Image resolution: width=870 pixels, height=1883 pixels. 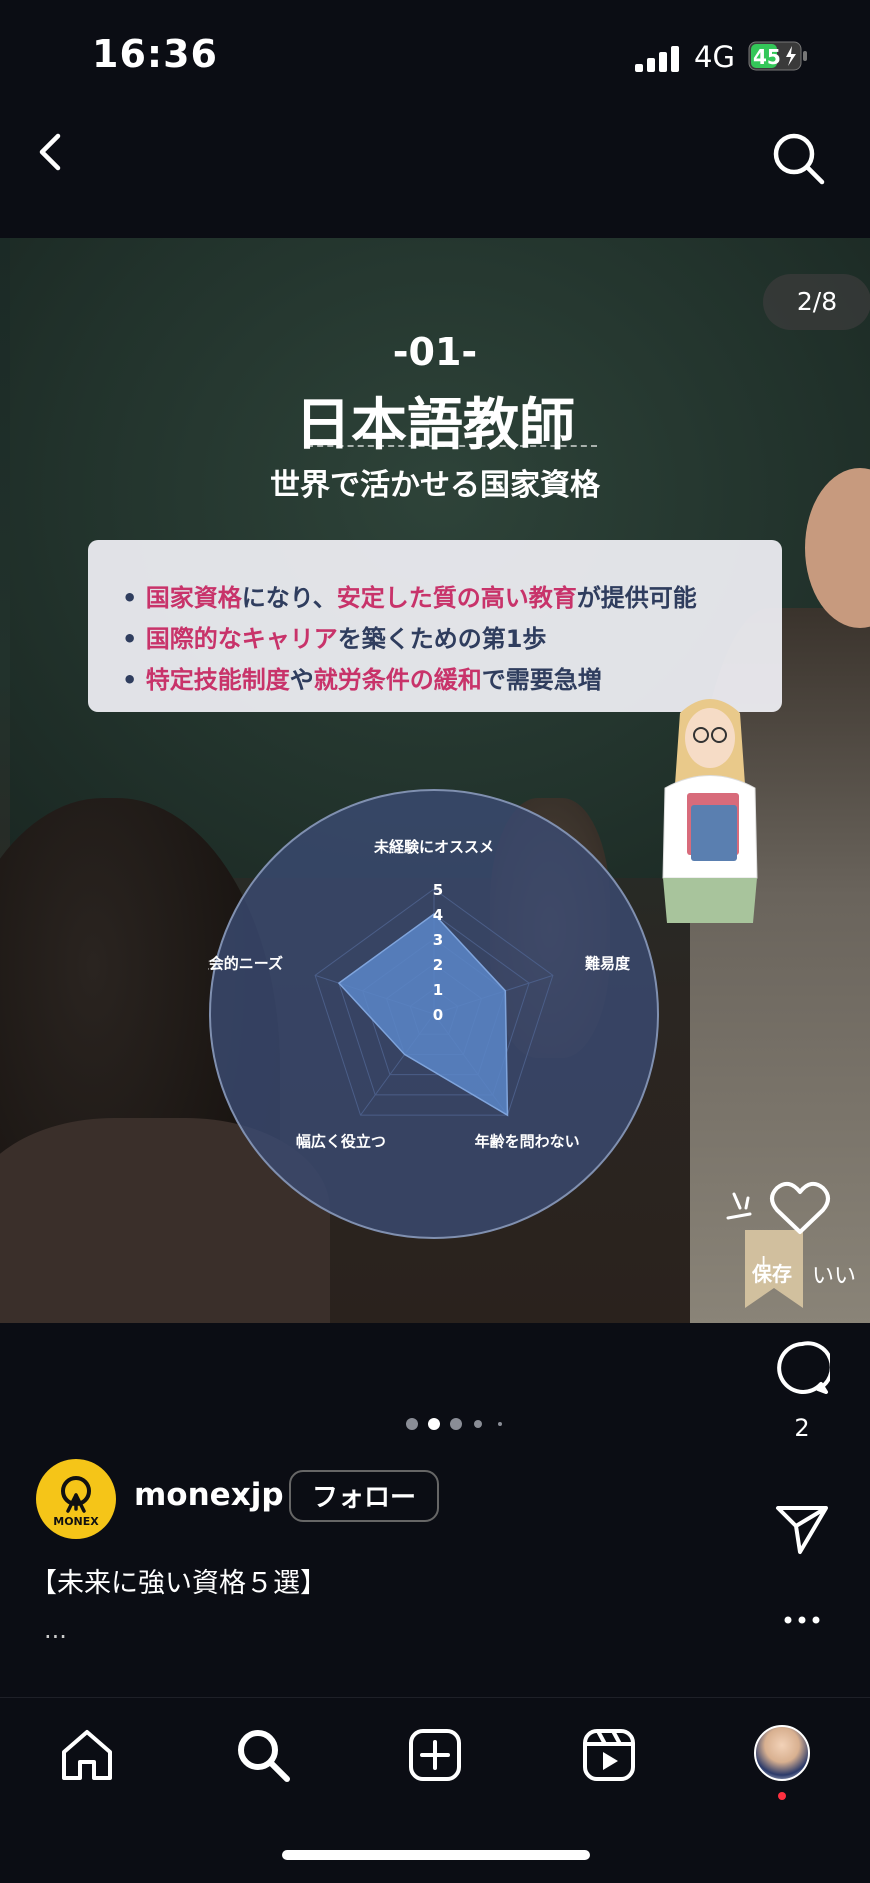 I want to click on bullet-item: • 国家資格になり、安定した質の高い教育が提供可能, so click(x=452, y=598).